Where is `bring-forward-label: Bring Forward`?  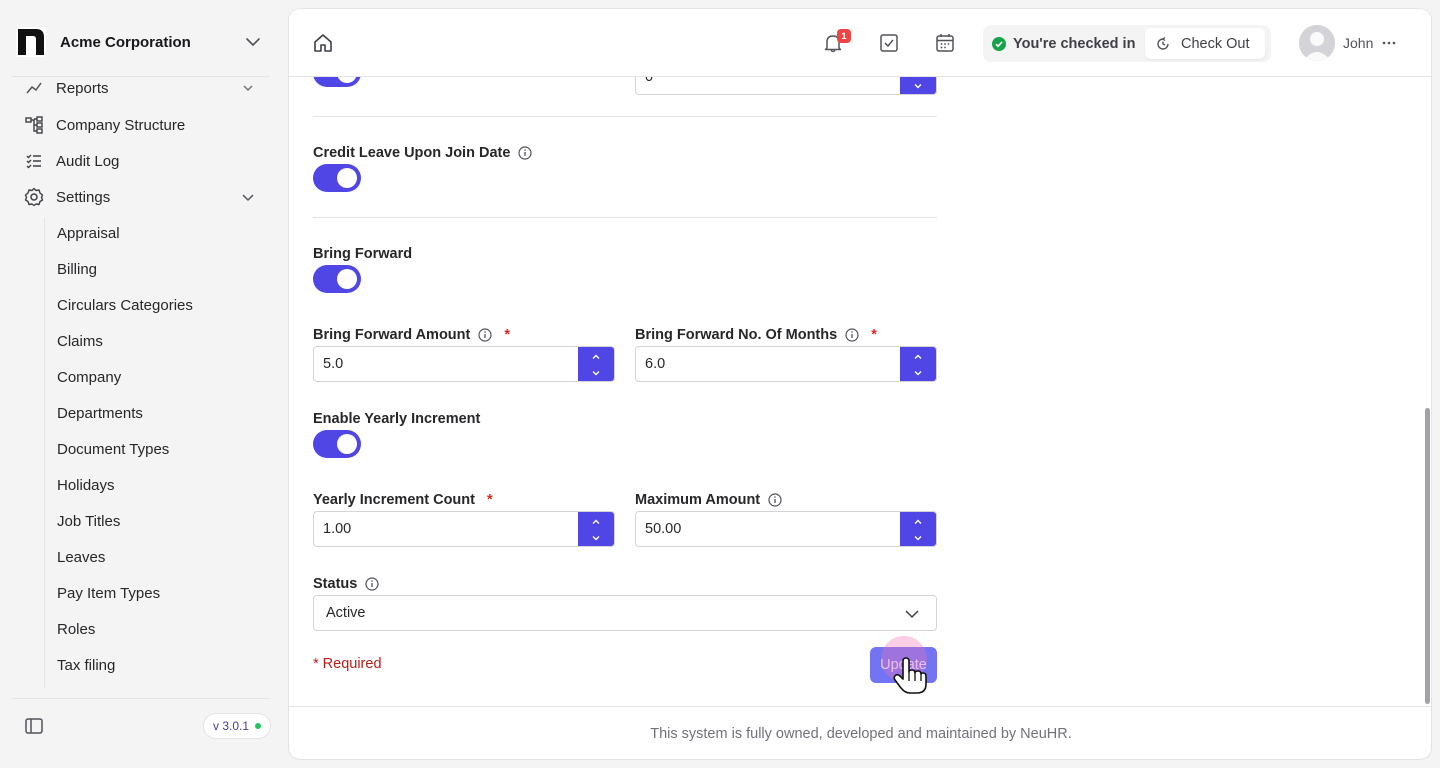
bring-forward-label: Bring Forward is located at coordinates (362, 254).